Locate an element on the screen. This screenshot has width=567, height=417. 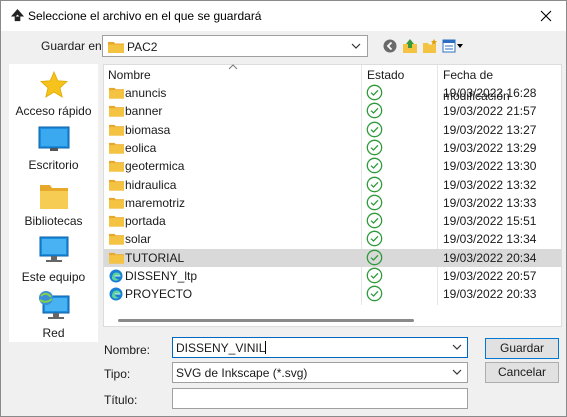
file-row: maremotriz 19/03/2022 13:33 is located at coordinates (332, 203).